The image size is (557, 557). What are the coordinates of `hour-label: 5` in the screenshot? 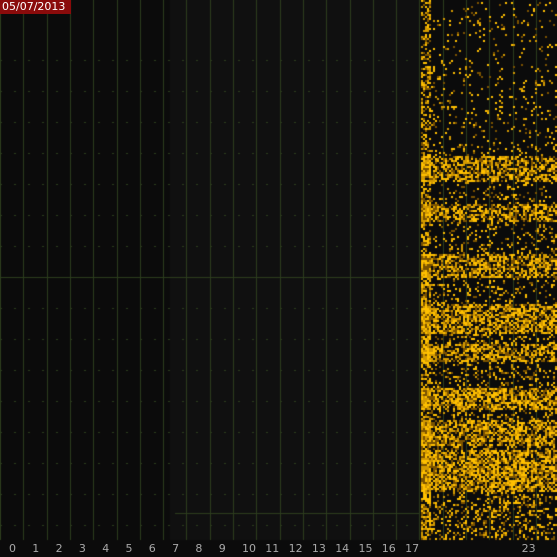 It's located at (129, 548).